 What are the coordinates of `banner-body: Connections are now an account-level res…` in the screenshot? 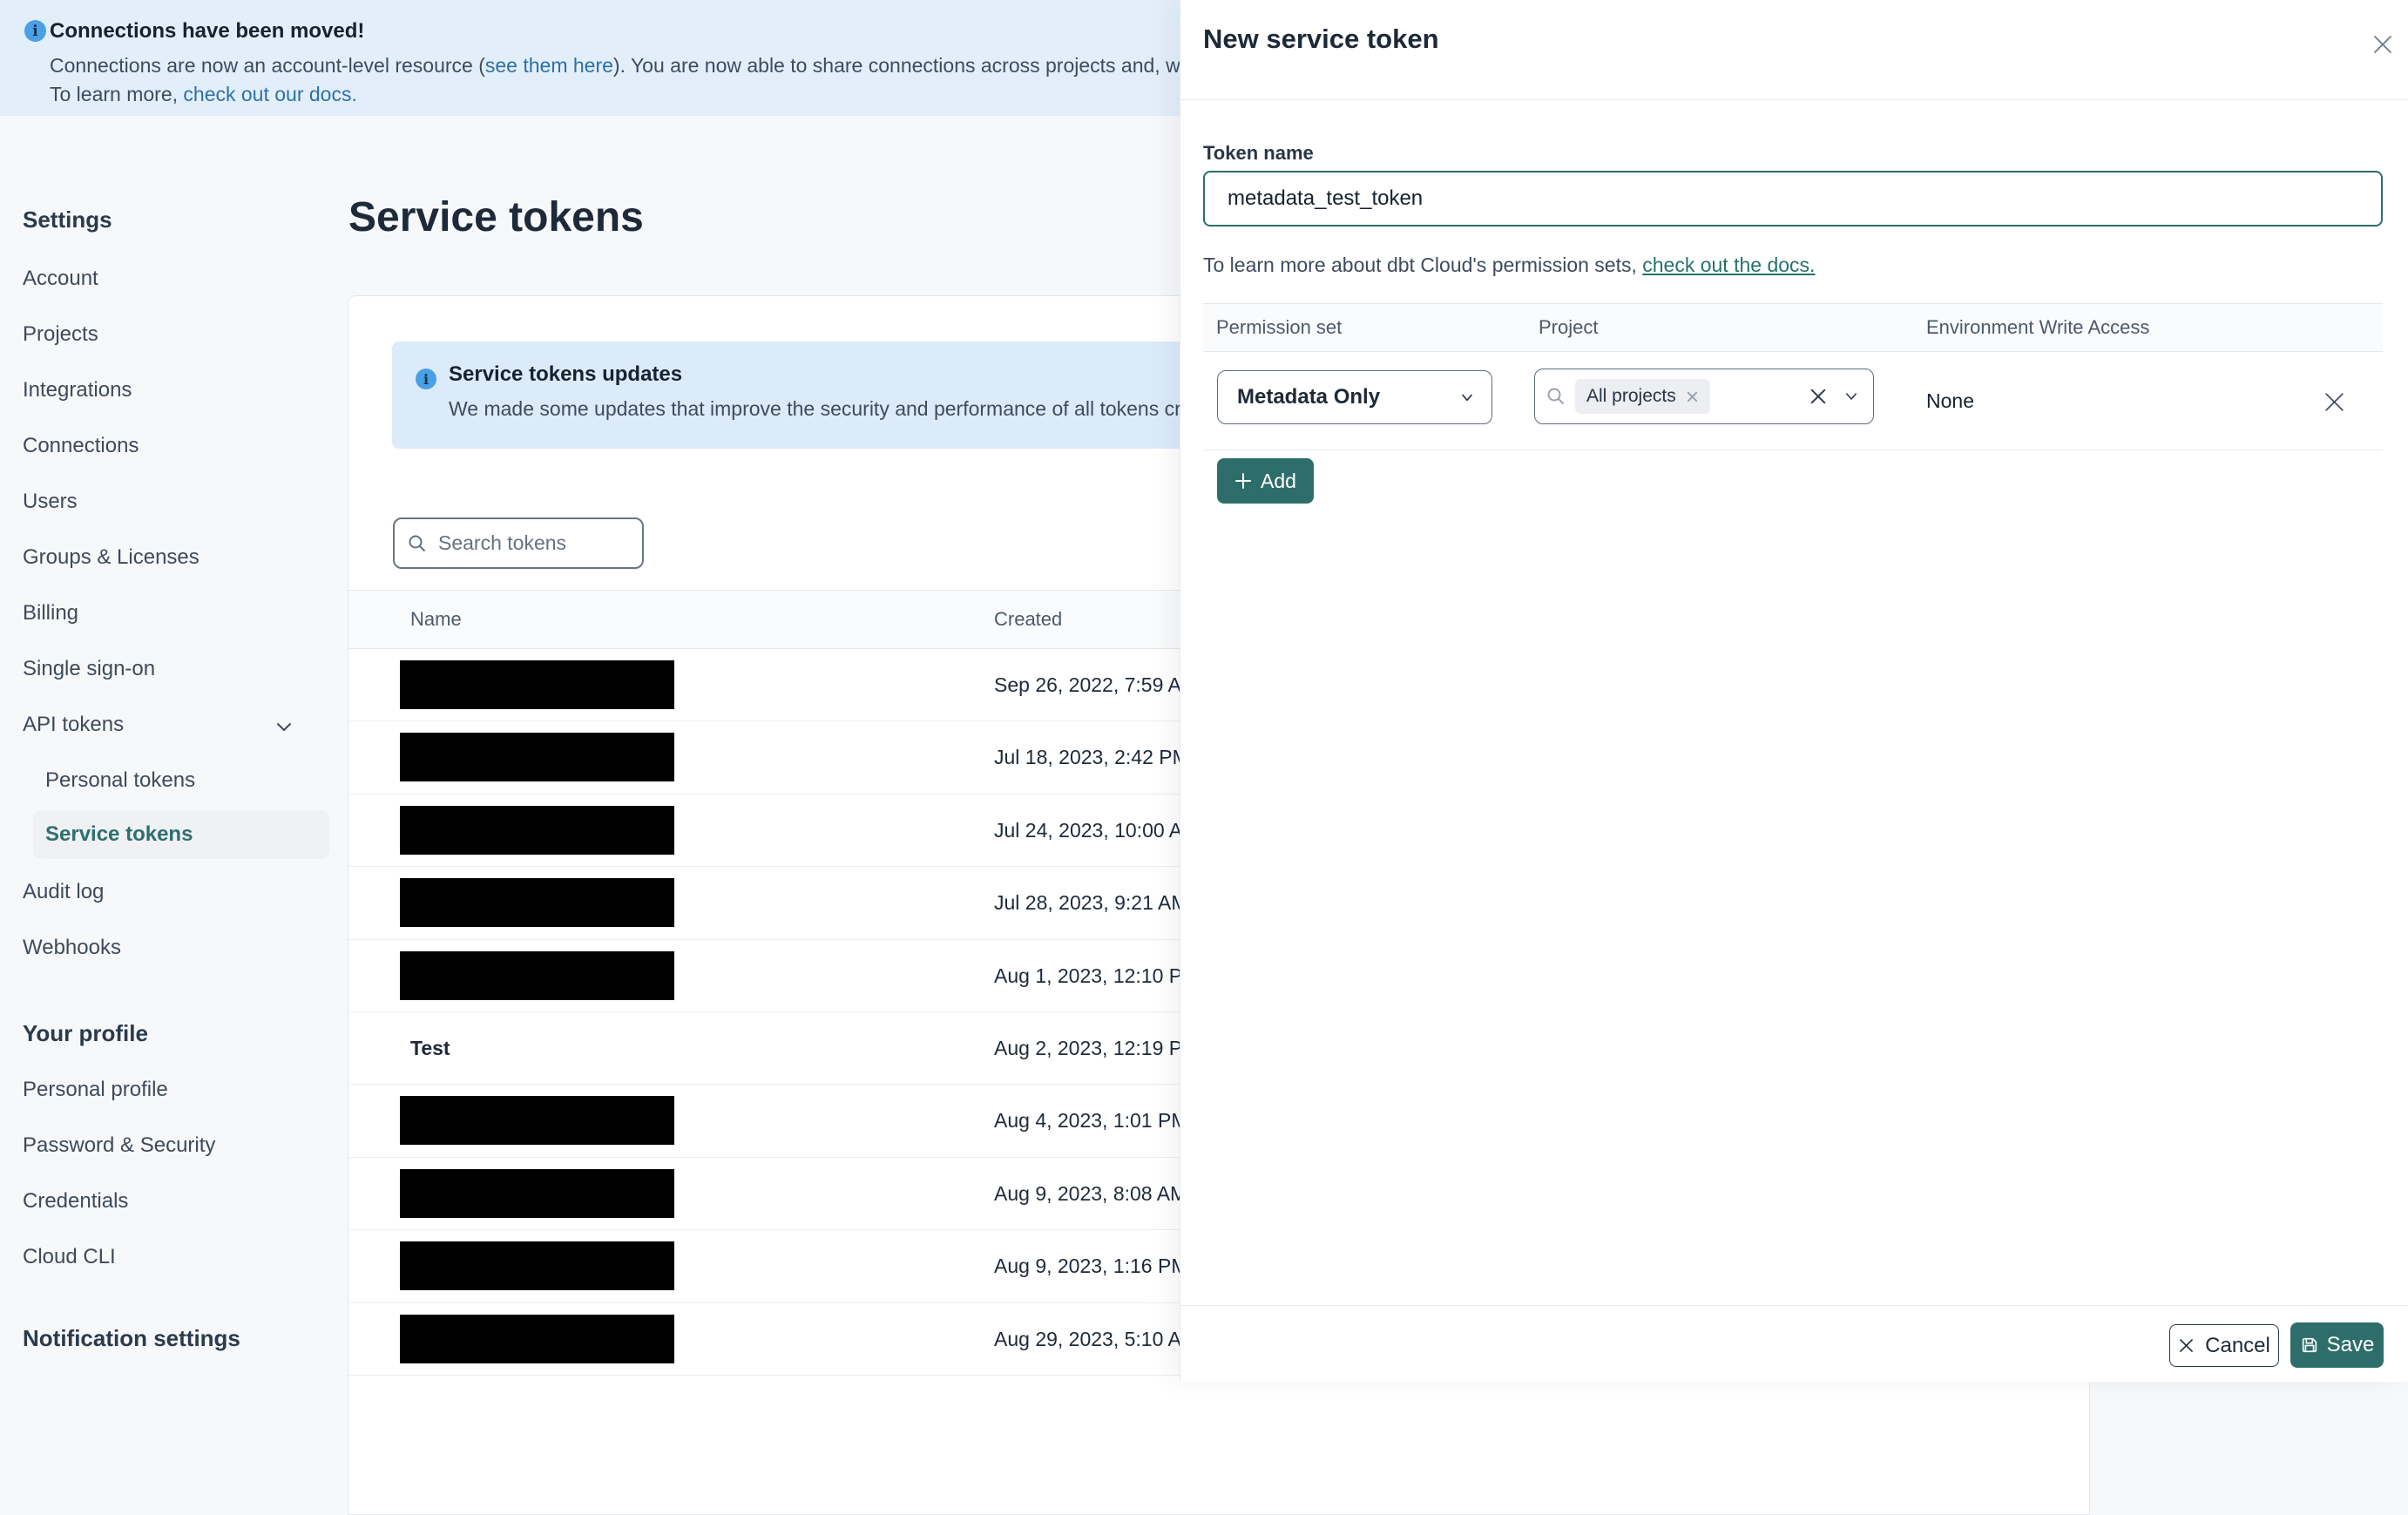 It's located at (669, 66).